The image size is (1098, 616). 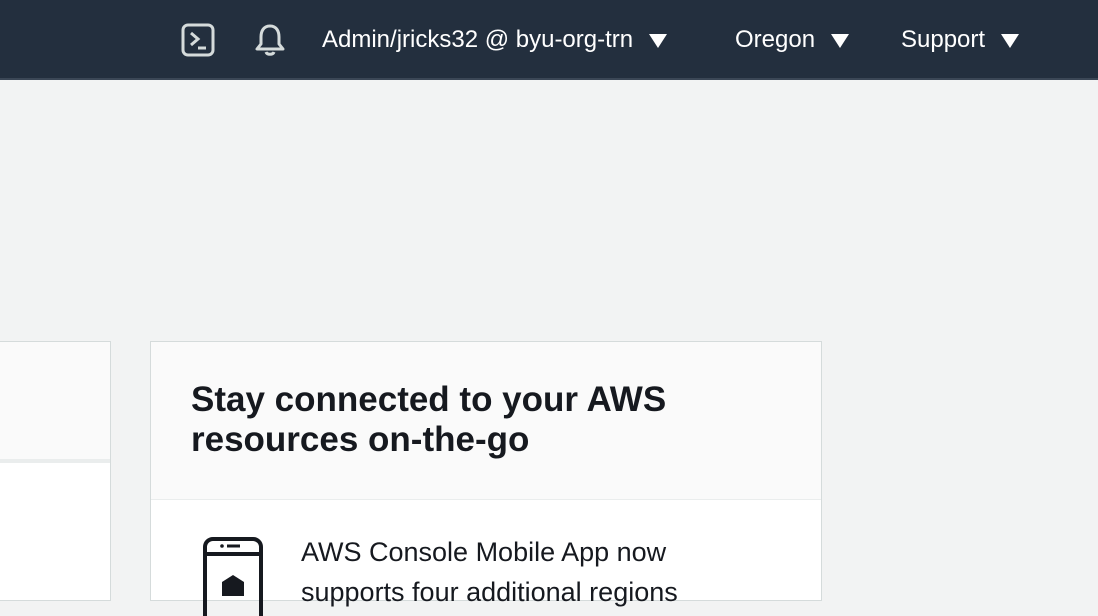 I want to click on card-body-line-2: supports four additional regions, so click(x=489, y=592).